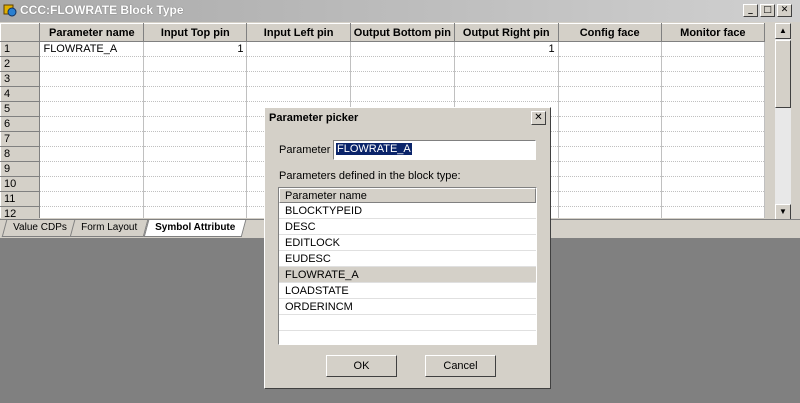  I want to click on column-header: Output Bottom pin, so click(402, 32).